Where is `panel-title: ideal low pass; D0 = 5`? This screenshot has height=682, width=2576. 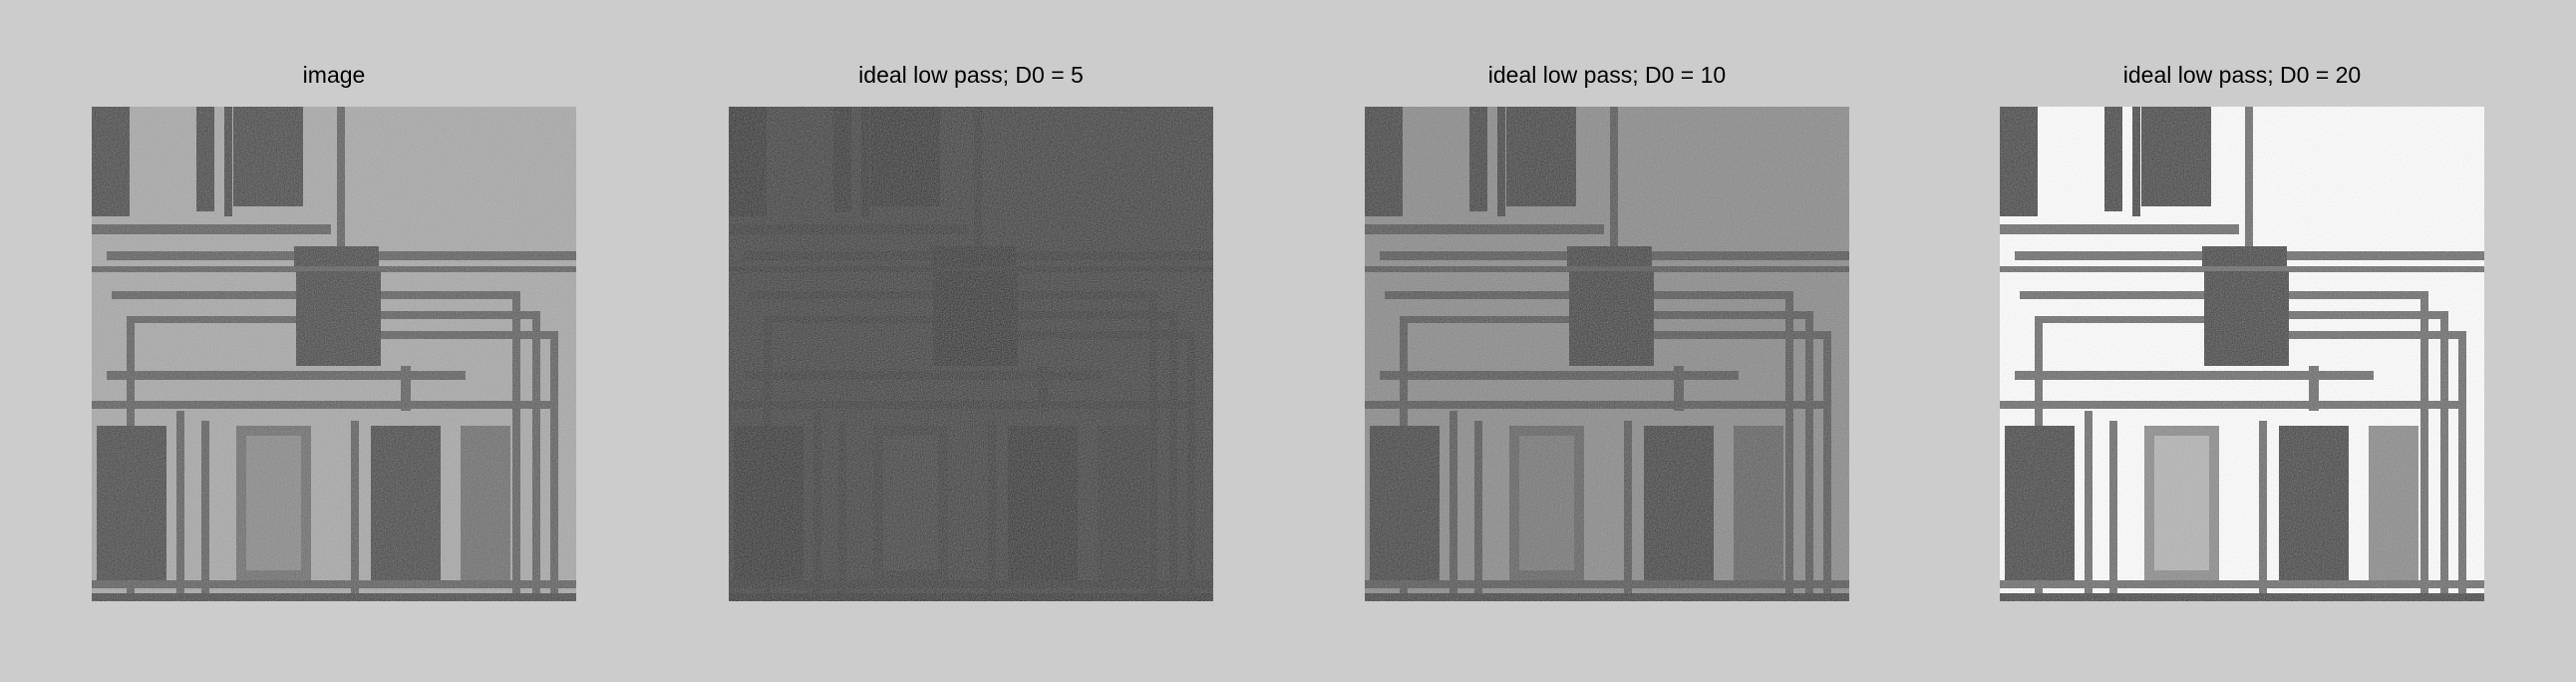
panel-title: ideal low pass; D0 = 5 is located at coordinates (971, 75).